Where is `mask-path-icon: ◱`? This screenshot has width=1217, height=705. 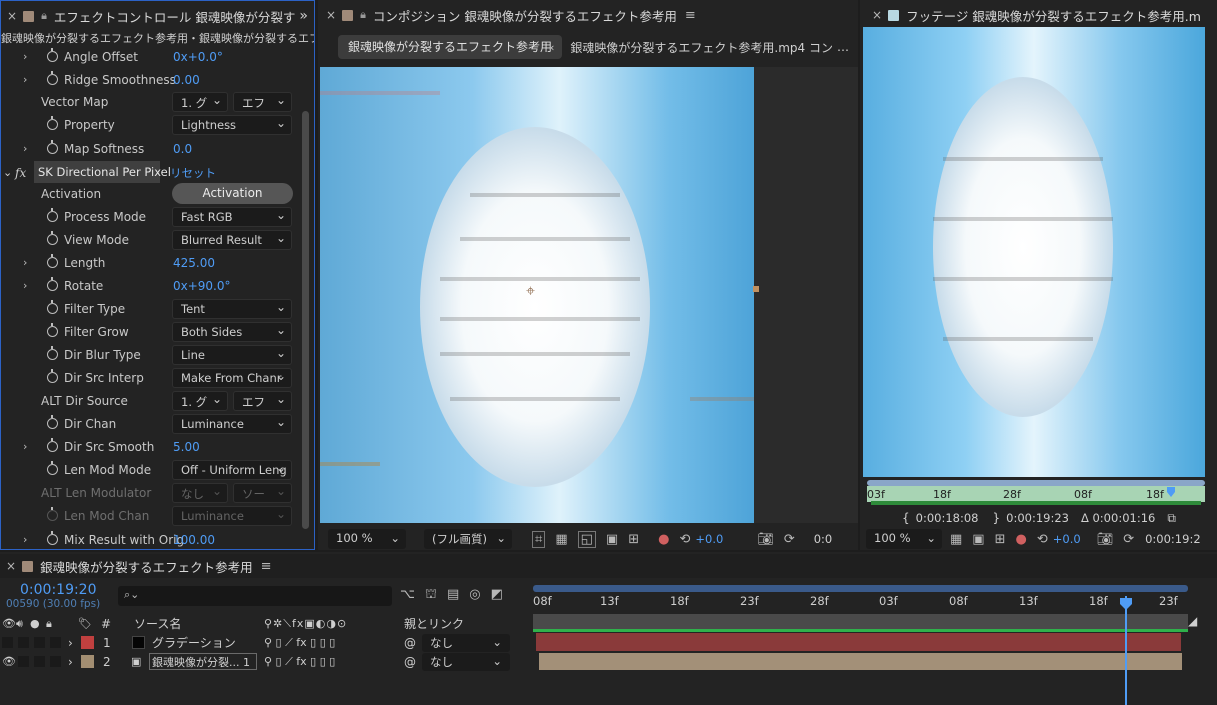
mask-path-icon: ◱ is located at coordinates (586, 539).